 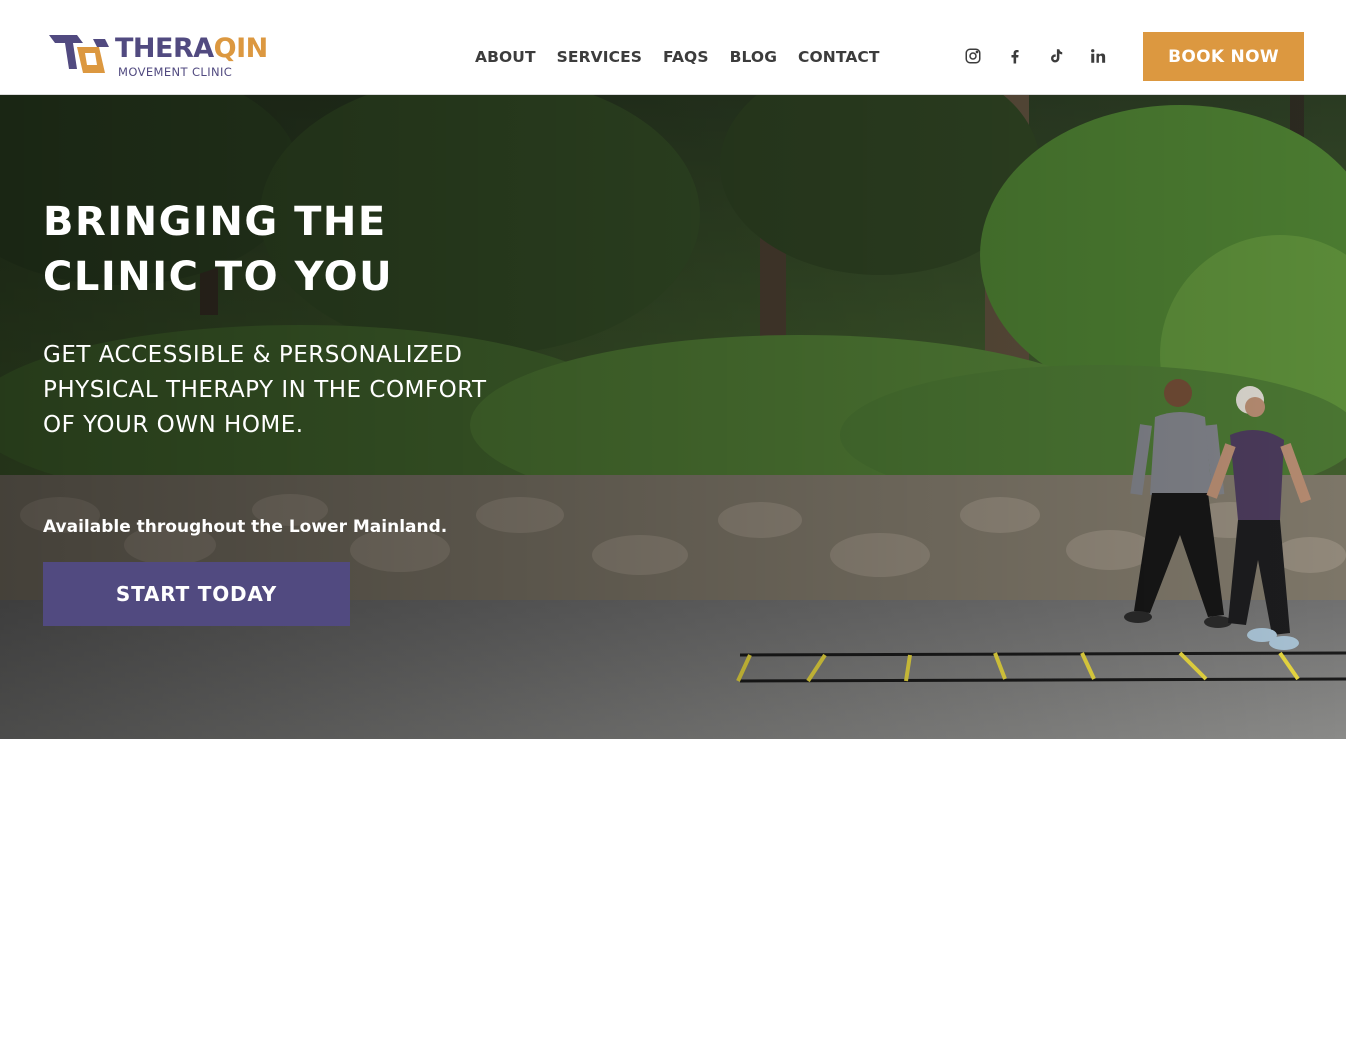 What do you see at coordinates (839, 58) in the screenshot?
I see `nav-contact: CONTACT` at bounding box center [839, 58].